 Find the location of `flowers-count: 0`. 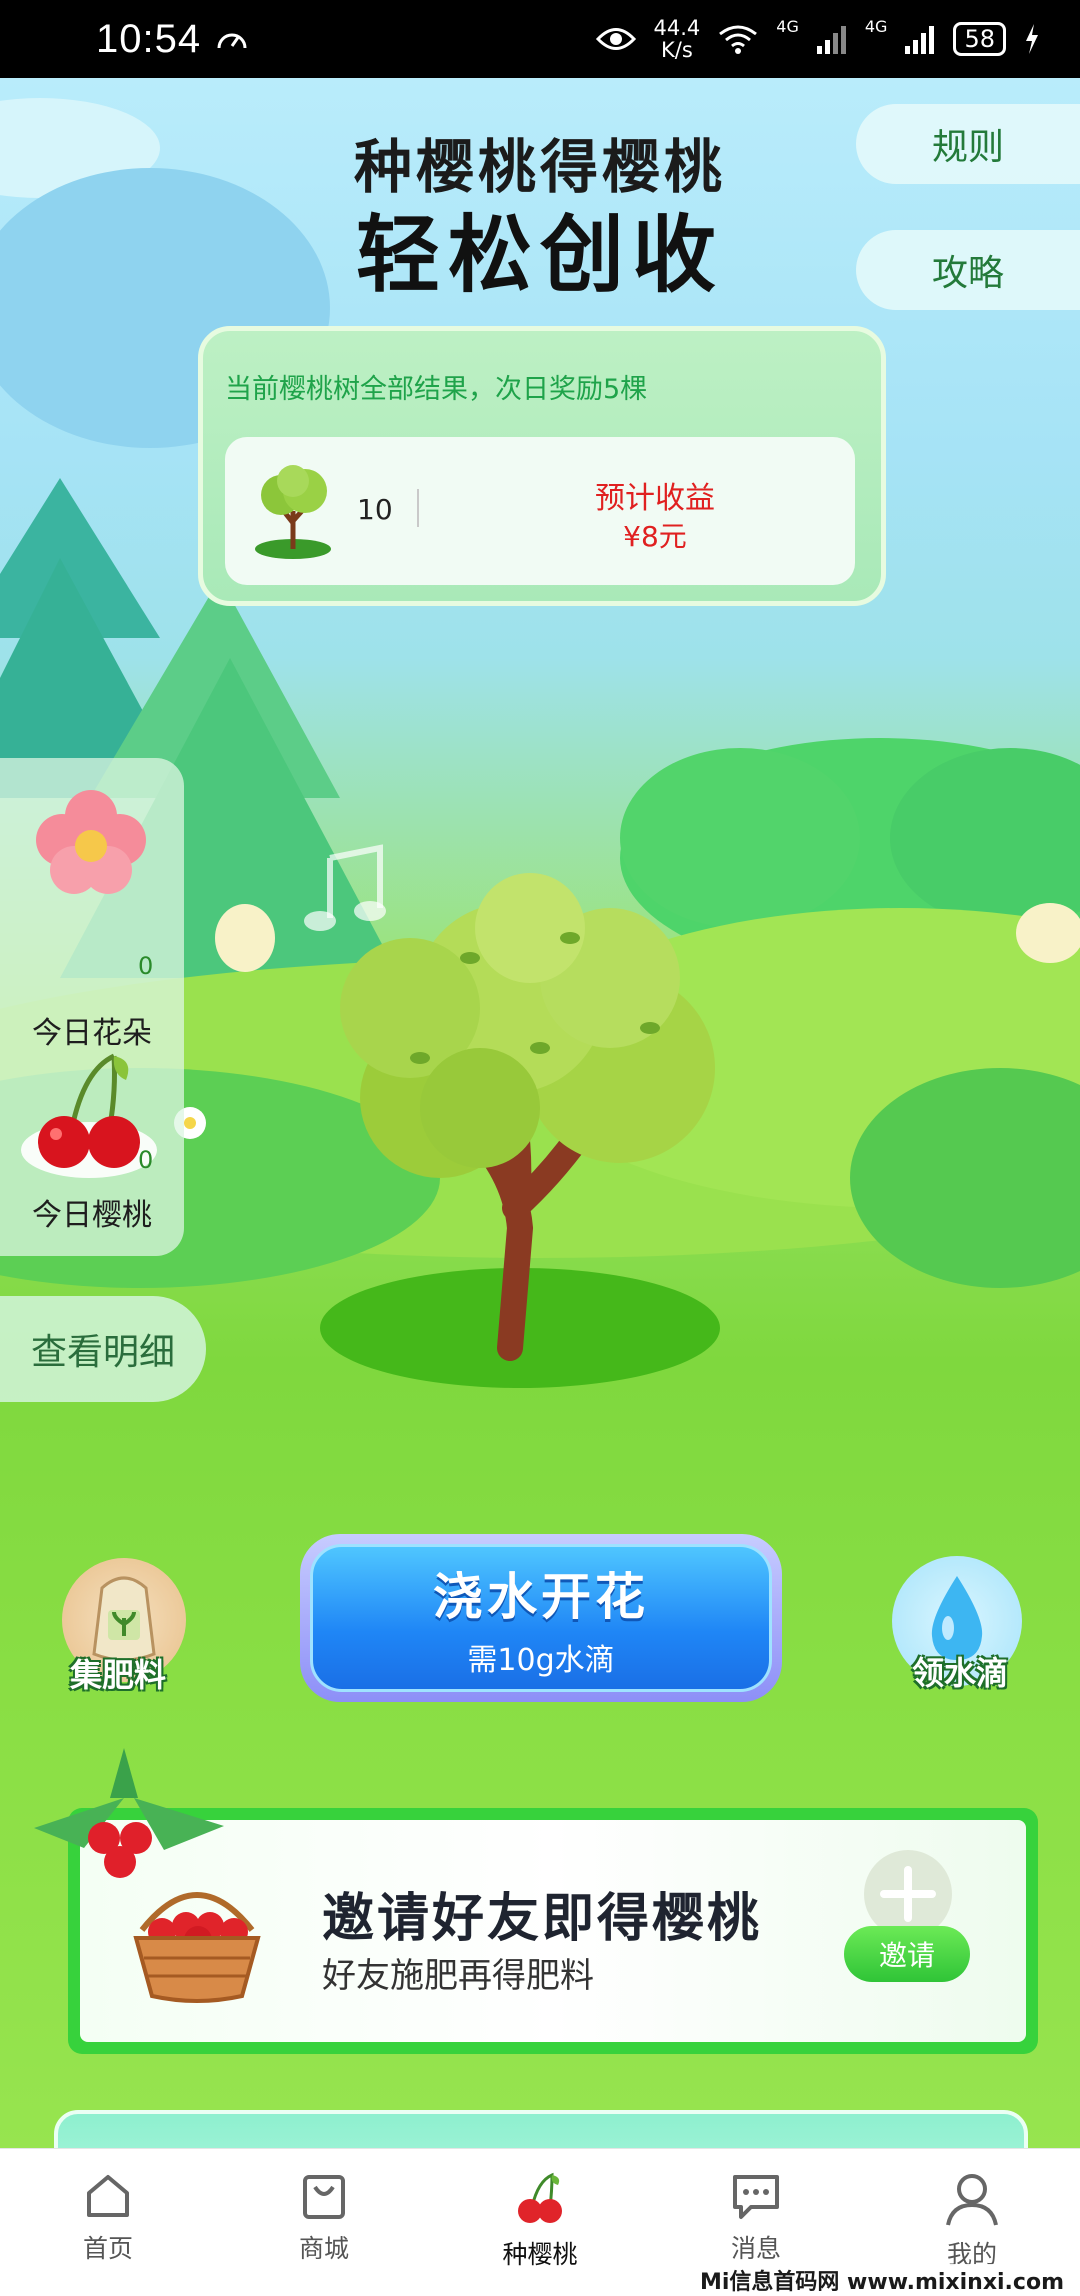

flowers-count: 0 is located at coordinates (146, 966).